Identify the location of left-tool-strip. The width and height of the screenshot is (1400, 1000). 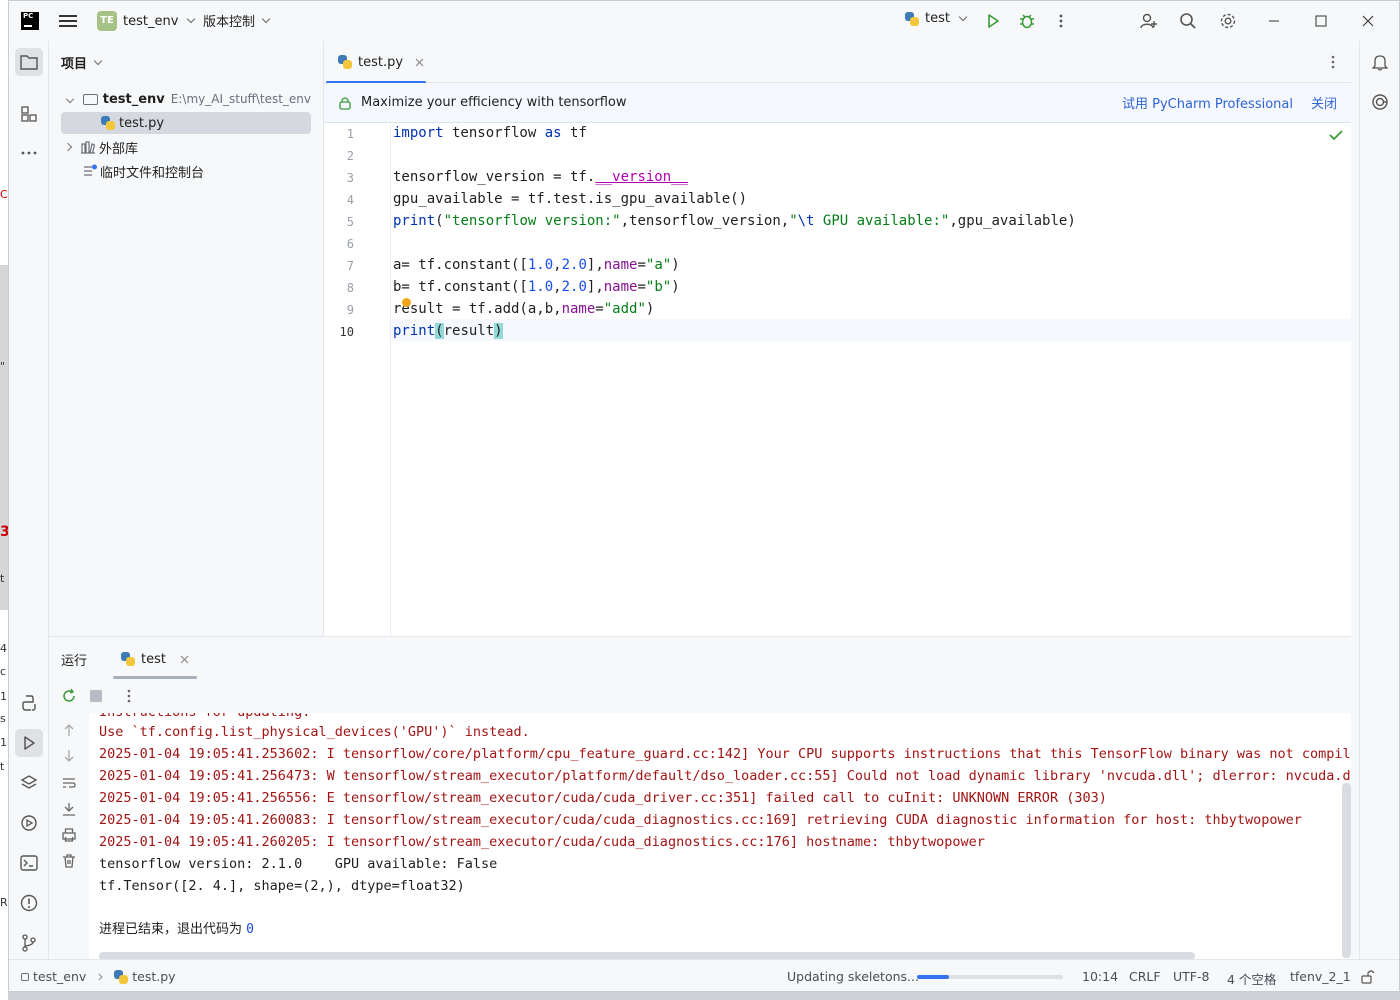
(29, 500).